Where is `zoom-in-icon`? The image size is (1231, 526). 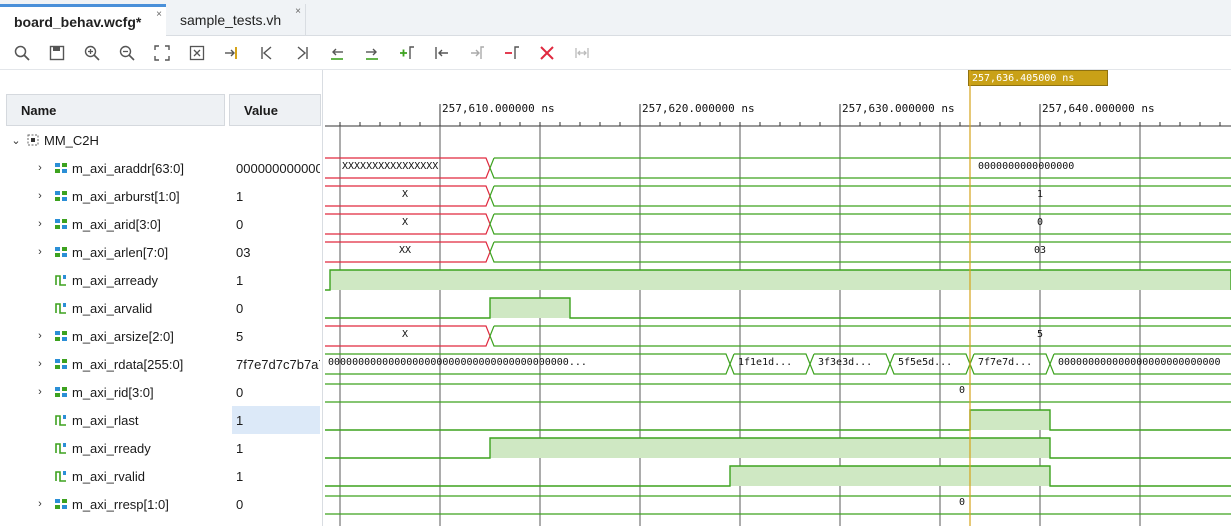
zoom-in-icon is located at coordinates (92, 53).